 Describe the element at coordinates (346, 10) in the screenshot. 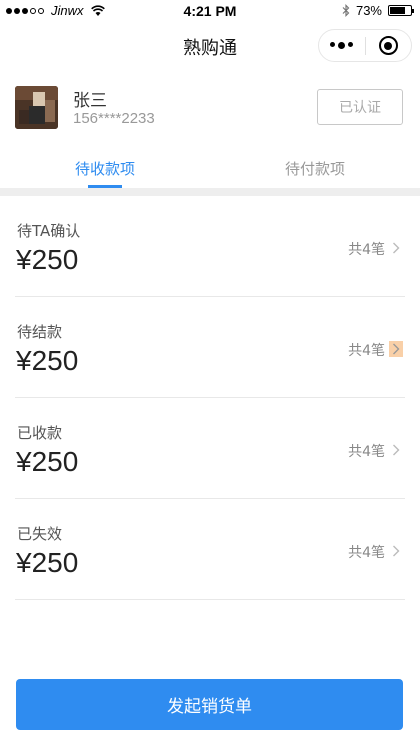

I see `bluetooth-icon` at that location.